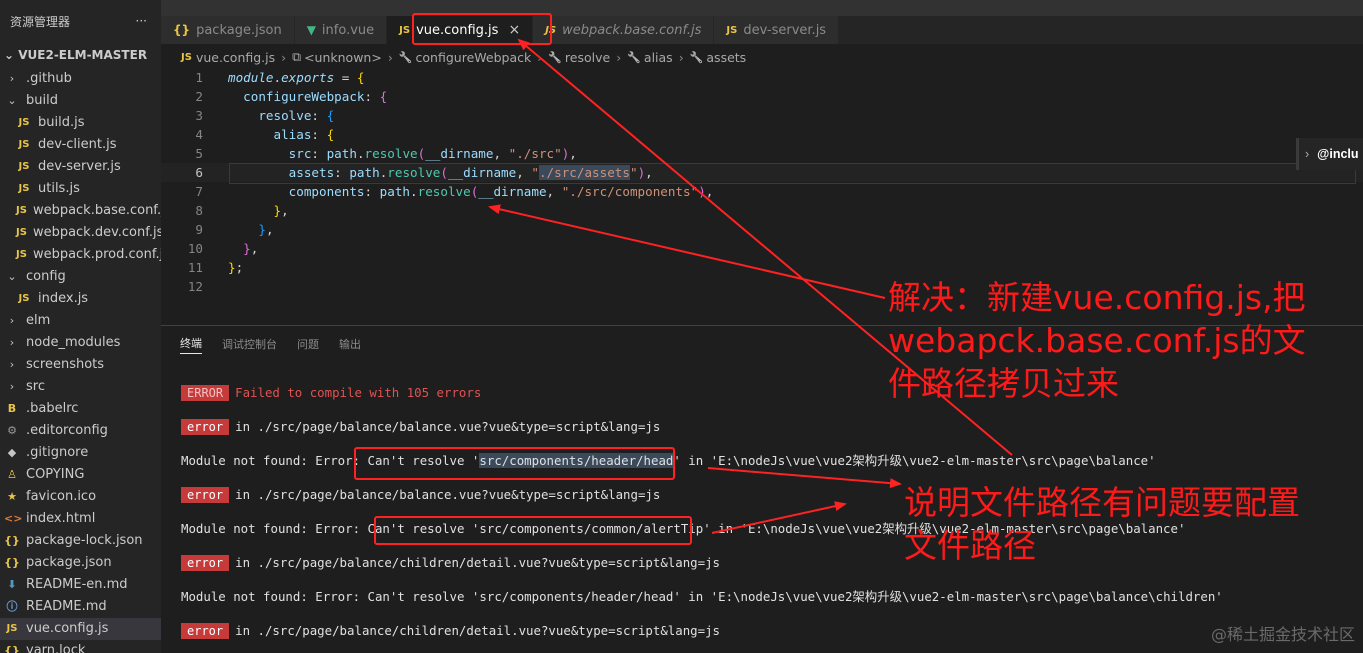  Describe the element at coordinates (297, 56) in the screenshot. I see `module-icon: ⧉` at that location.